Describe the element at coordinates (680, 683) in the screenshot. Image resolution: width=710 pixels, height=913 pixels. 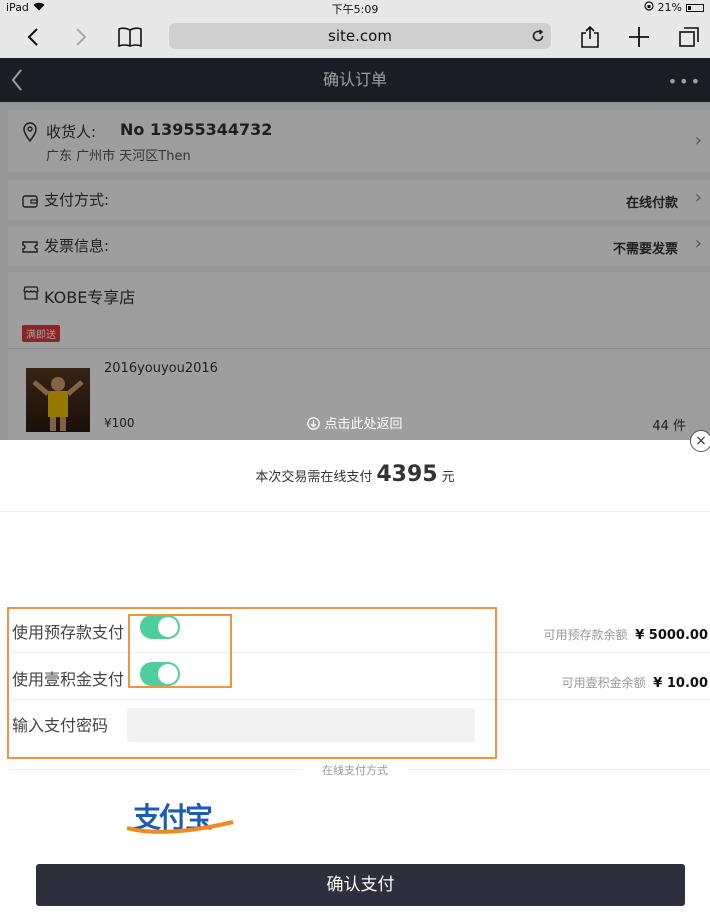
I see `points-balance-value: ¥ 10.00` at that location.